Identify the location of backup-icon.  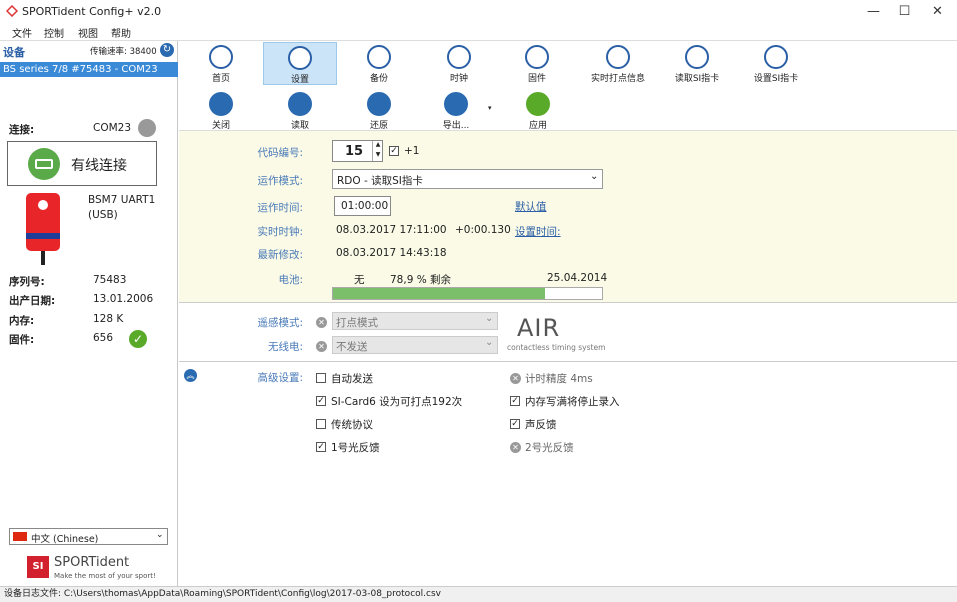
(379, 57).